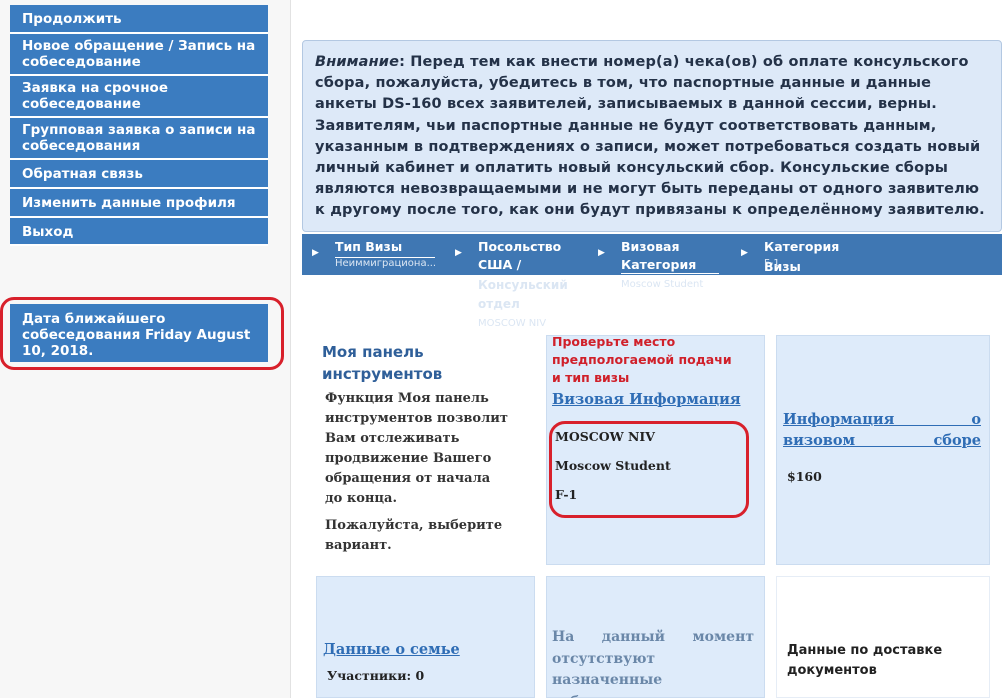  Describe the element at coordinates (613, 465) in the screenshot. I see `visa-category: Moscow Student` at that location.